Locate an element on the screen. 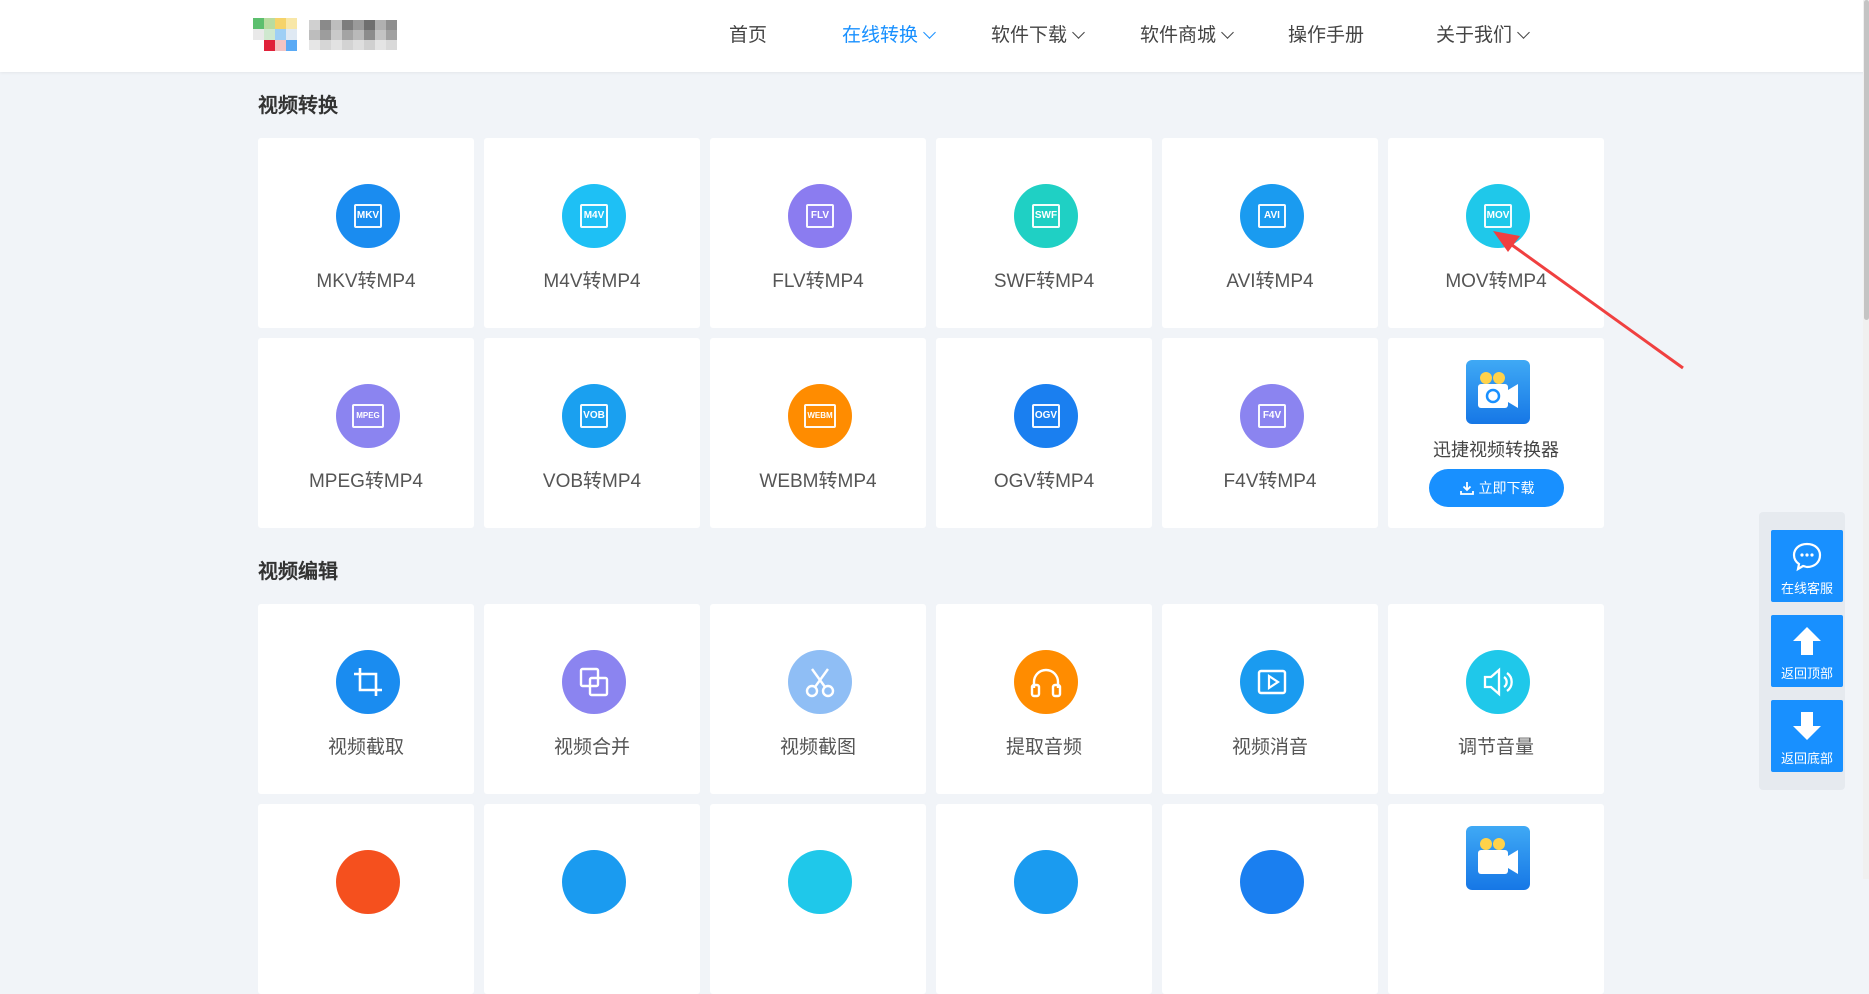  speed-icon is located at coordinates (594, 882).